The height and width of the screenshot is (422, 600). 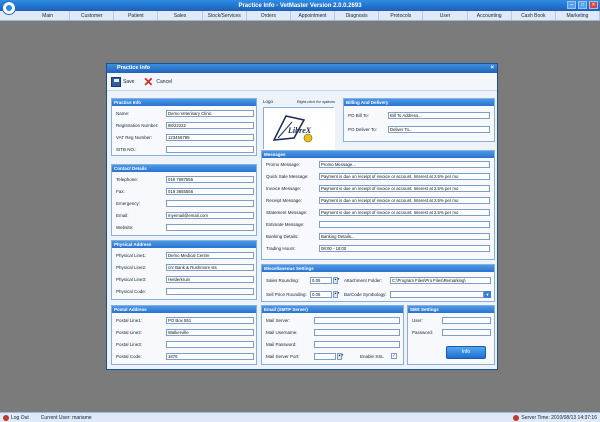 I want to click on server-time-label: Server Time: 2010/08/13 14:37:16, so click(x=559, y=417).